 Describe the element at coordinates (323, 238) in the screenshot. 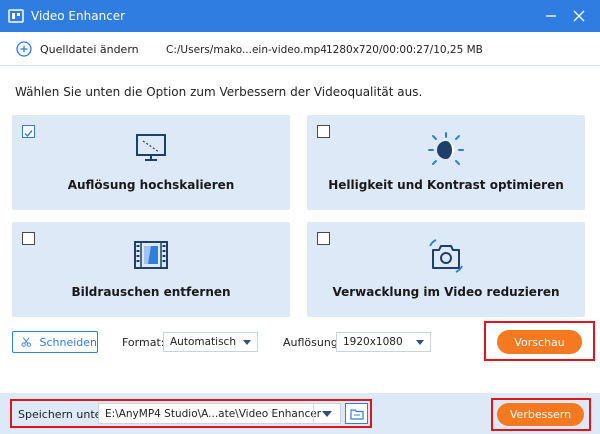

I see `stabilize-checkbox` at that location.